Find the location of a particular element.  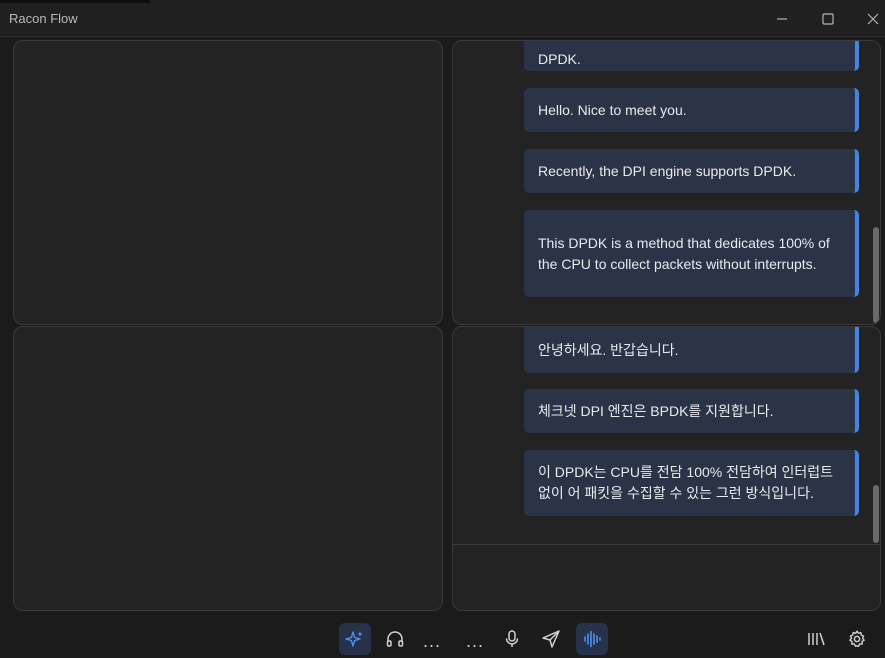

message-text: DPDK. is located at coordinates (559, 58).